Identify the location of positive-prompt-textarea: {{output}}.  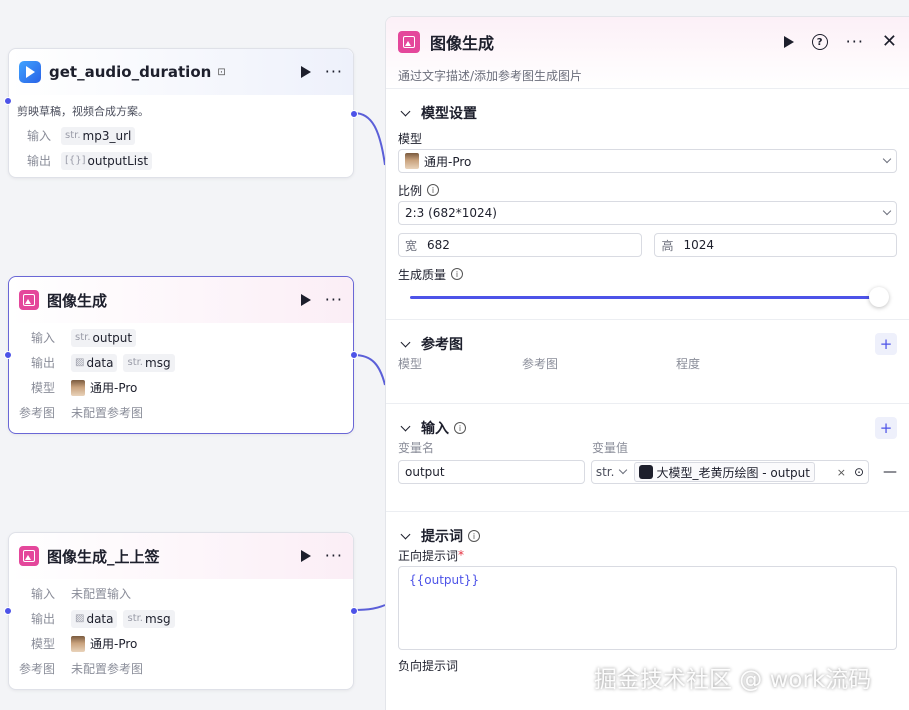
(647, 608).